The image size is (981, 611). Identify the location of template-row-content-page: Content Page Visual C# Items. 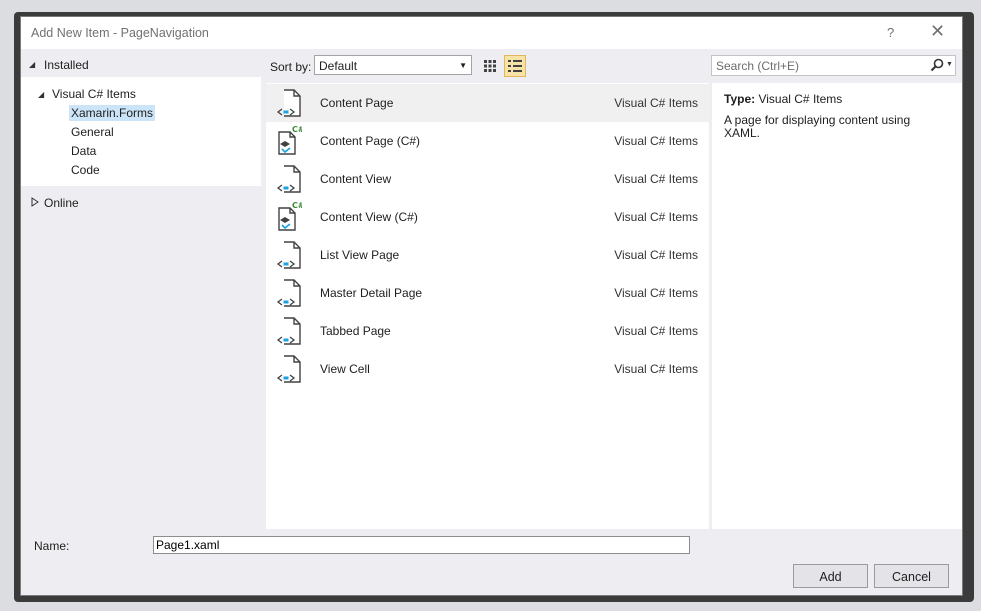
(487, 103).